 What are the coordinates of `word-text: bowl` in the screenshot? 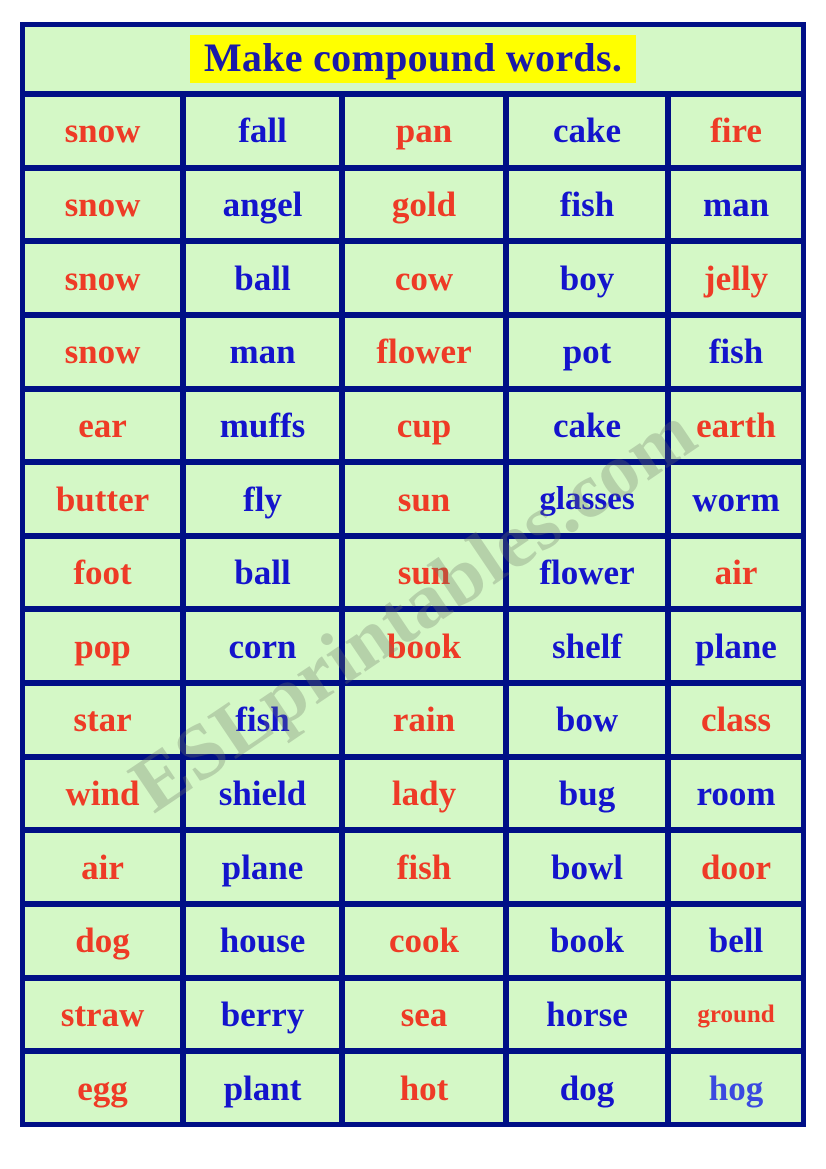 It's located at (587, 867).